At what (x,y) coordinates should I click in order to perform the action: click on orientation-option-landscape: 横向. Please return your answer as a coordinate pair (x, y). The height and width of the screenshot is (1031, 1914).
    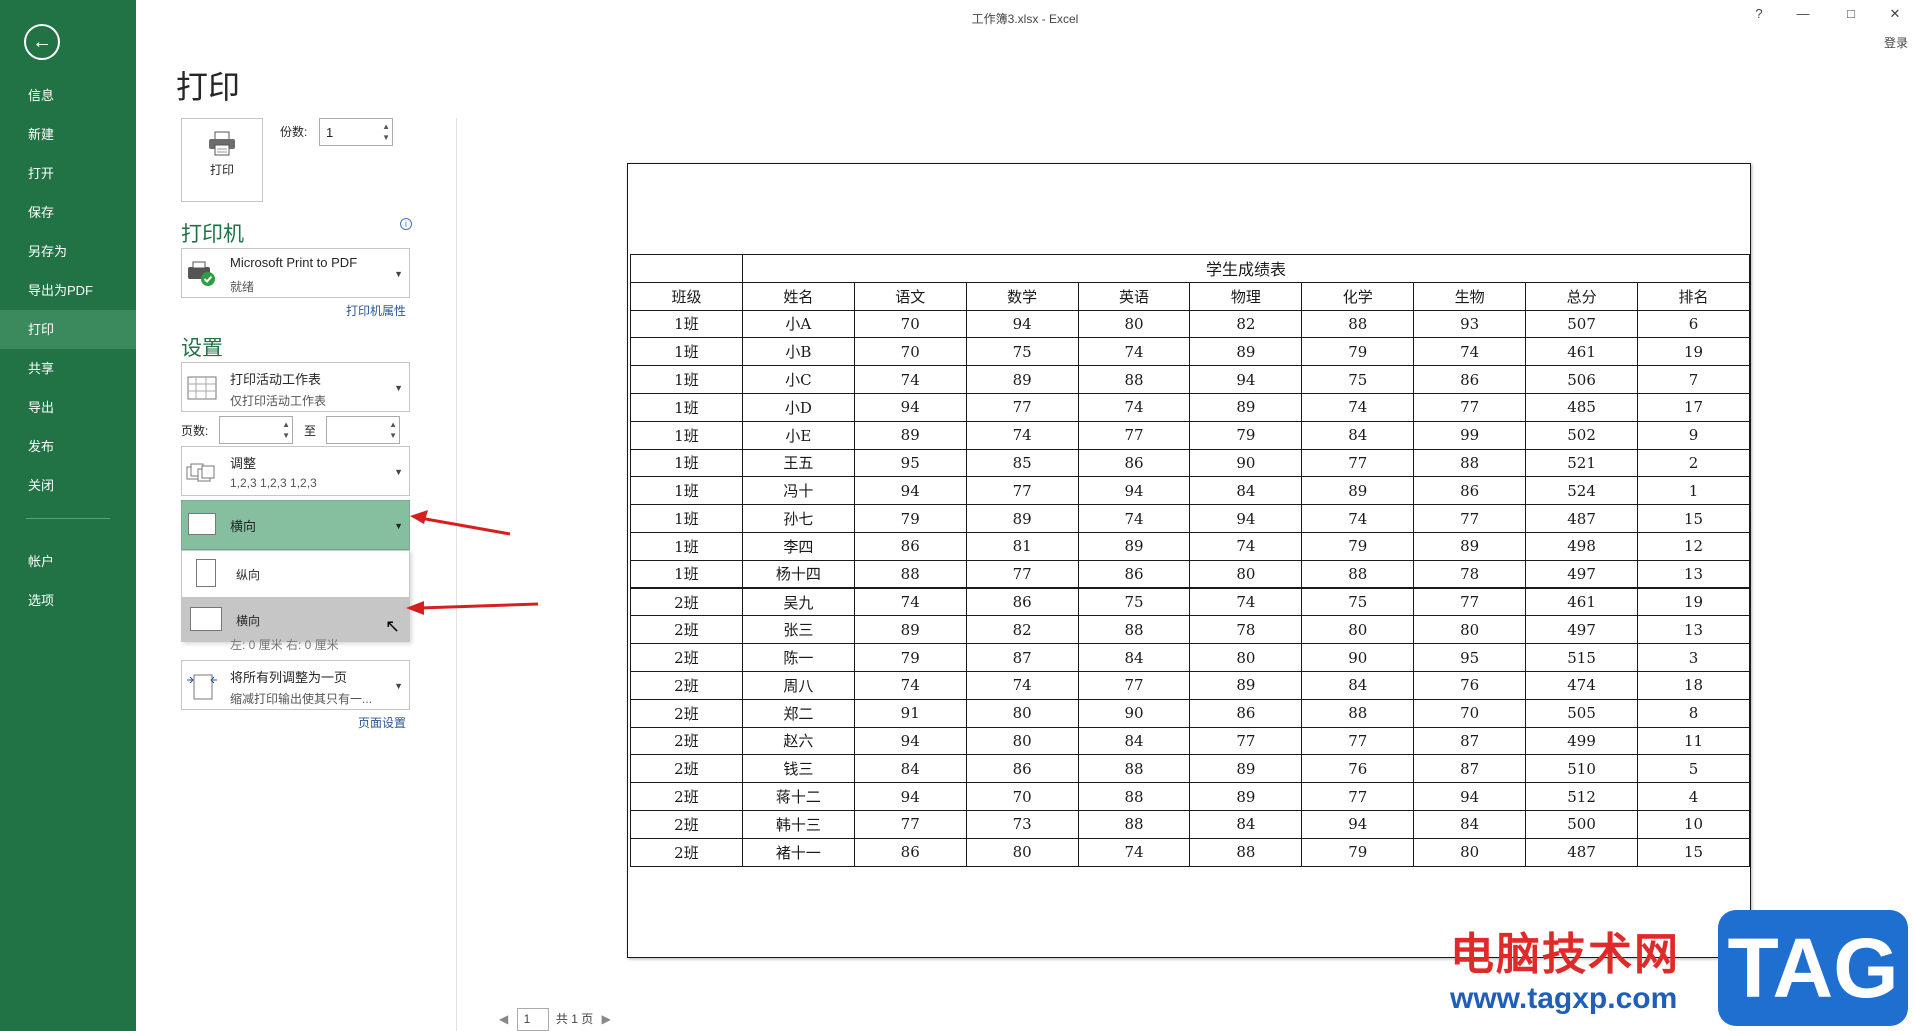
    Looking at the image, I should click on (295, 619).